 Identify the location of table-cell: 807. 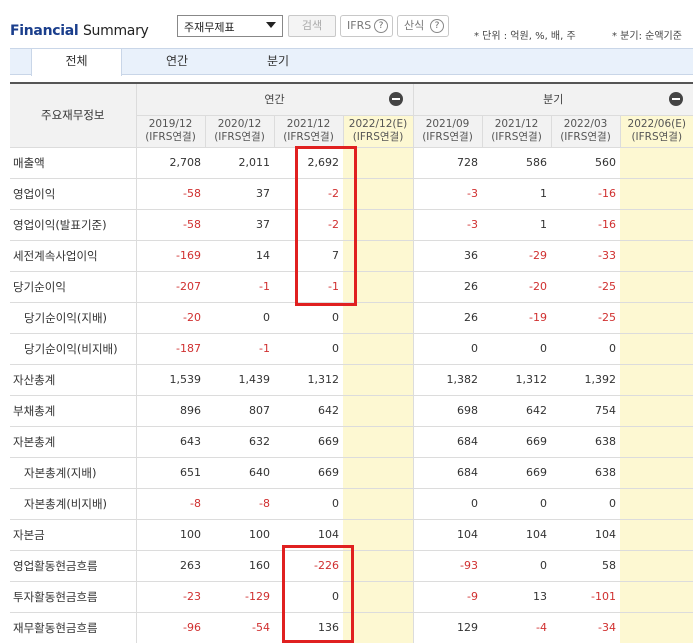
(239, 411).